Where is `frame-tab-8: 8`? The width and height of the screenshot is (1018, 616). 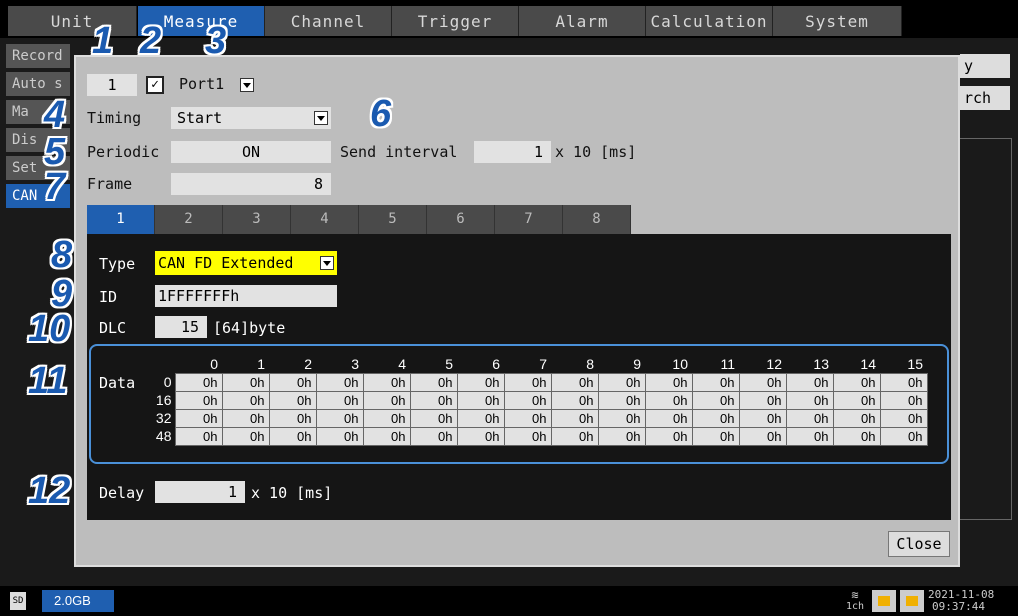 frame-tab-8: 8 is located at coordinates (597, 219).